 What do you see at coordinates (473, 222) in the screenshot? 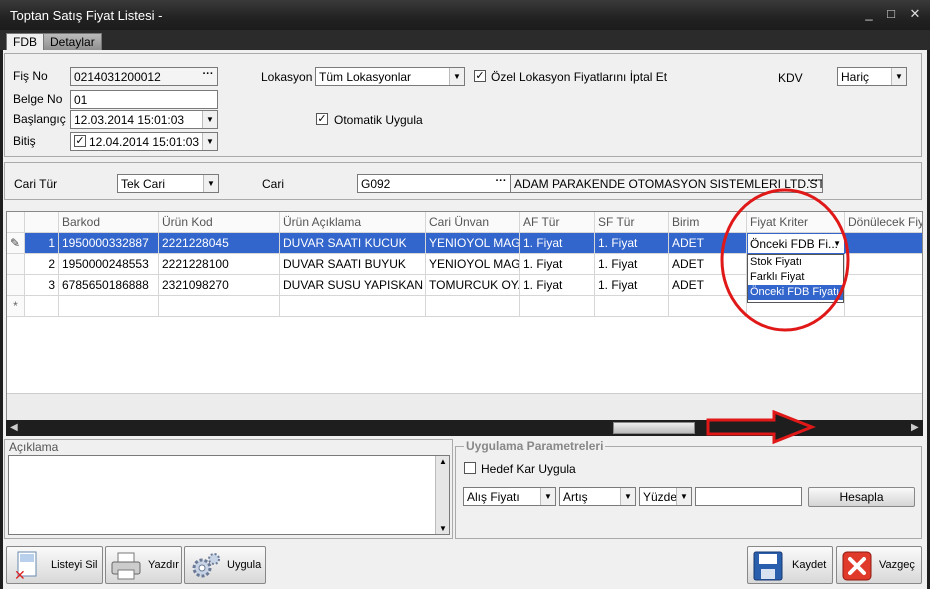
I see `col-cari-unvan: Cari Ünvan` at bounding box center [473, 222].